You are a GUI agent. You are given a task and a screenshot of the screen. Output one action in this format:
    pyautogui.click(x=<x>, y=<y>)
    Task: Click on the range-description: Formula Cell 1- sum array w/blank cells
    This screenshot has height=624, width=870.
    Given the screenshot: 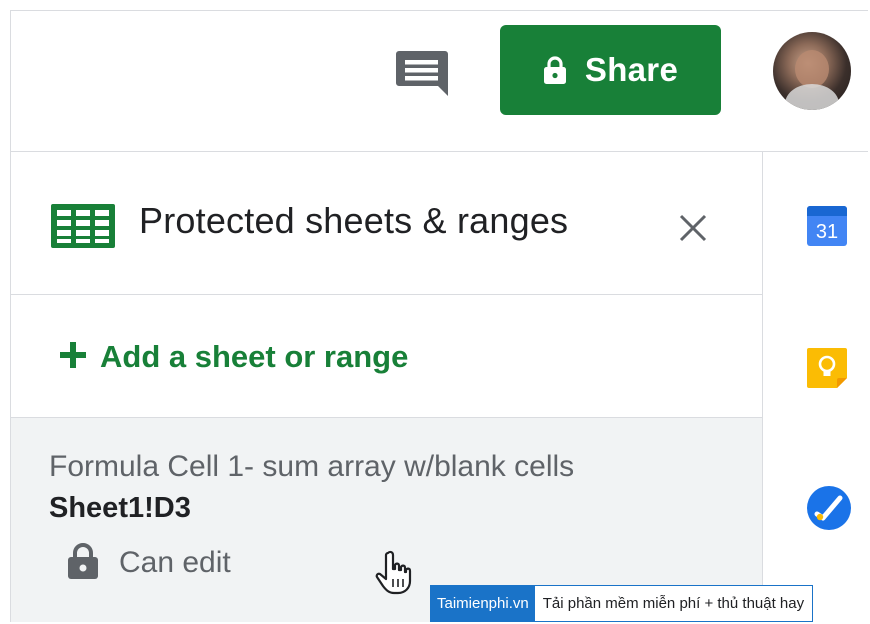 What is the action you would take?
    pyautogui.click(x=312, y=466)
    